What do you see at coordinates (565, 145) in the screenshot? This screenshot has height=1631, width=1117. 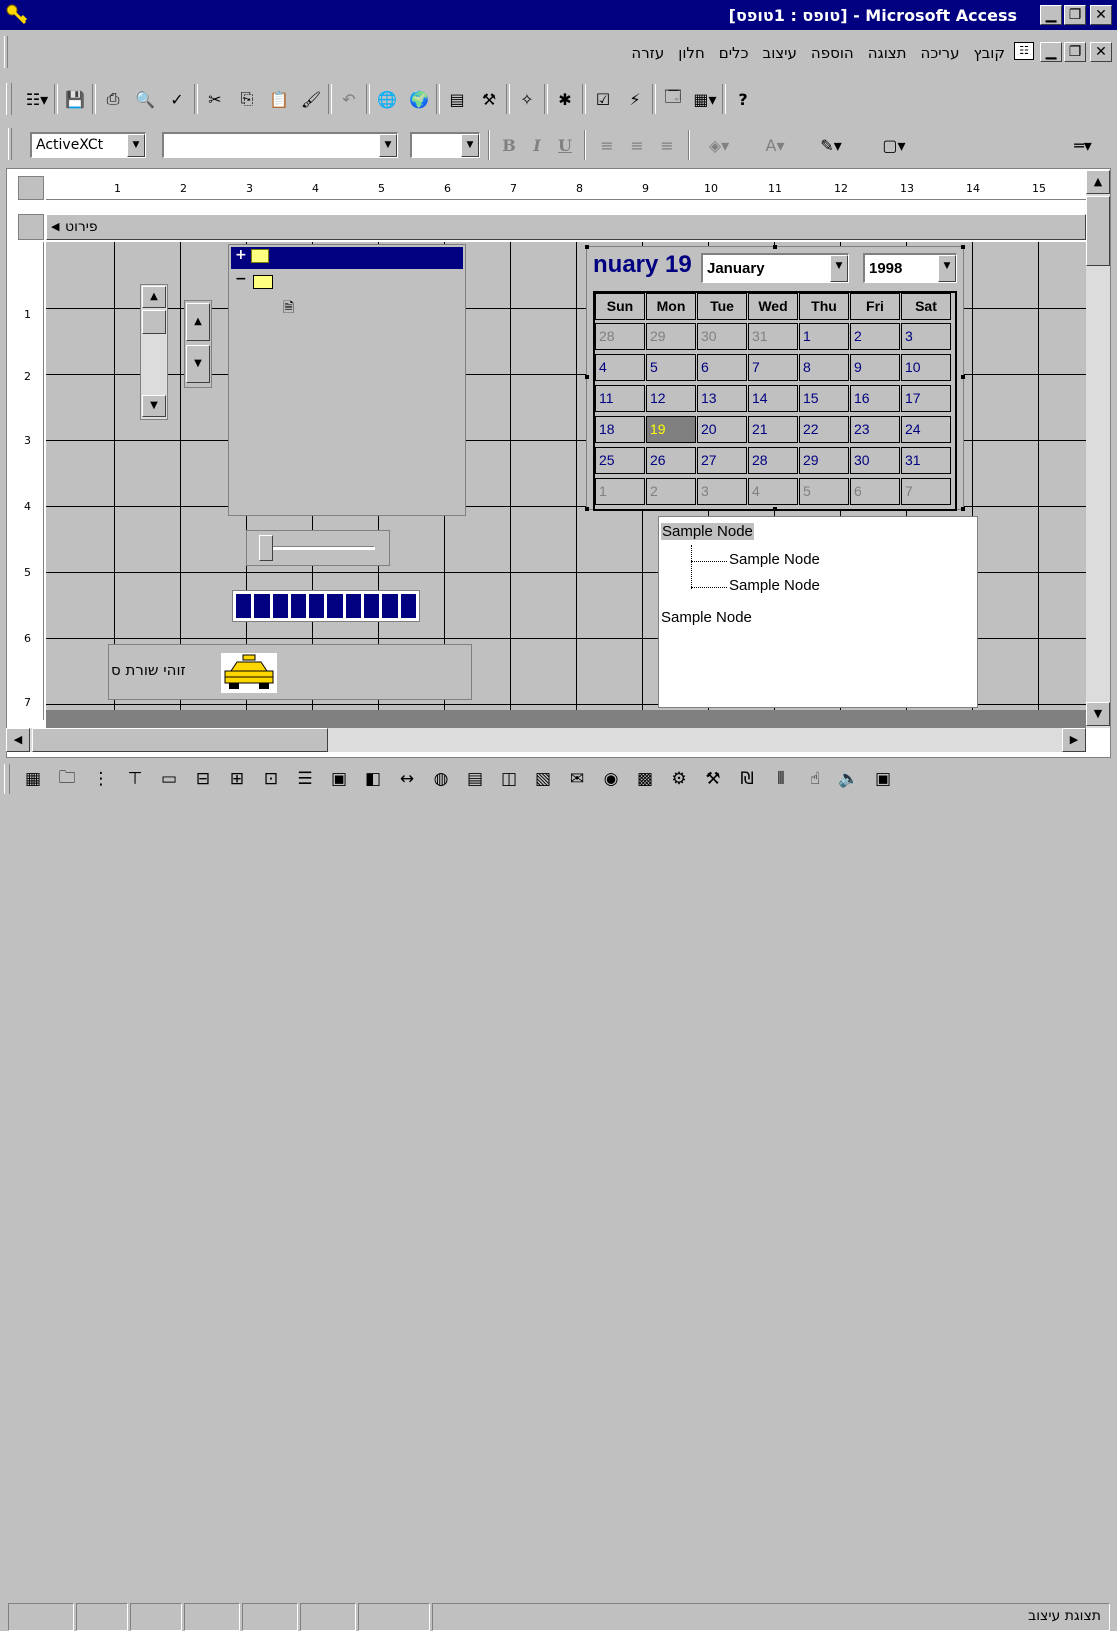 I see `underline-button: U` at bounding box center [565, 145].